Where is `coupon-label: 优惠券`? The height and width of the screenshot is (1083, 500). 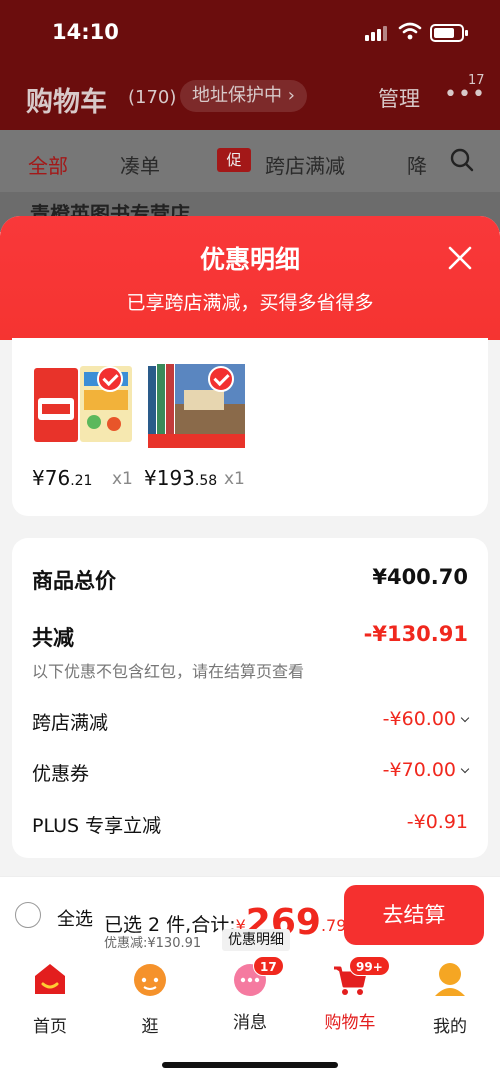
coupon-label: 优惠券 is located at coordinates (61, 774).